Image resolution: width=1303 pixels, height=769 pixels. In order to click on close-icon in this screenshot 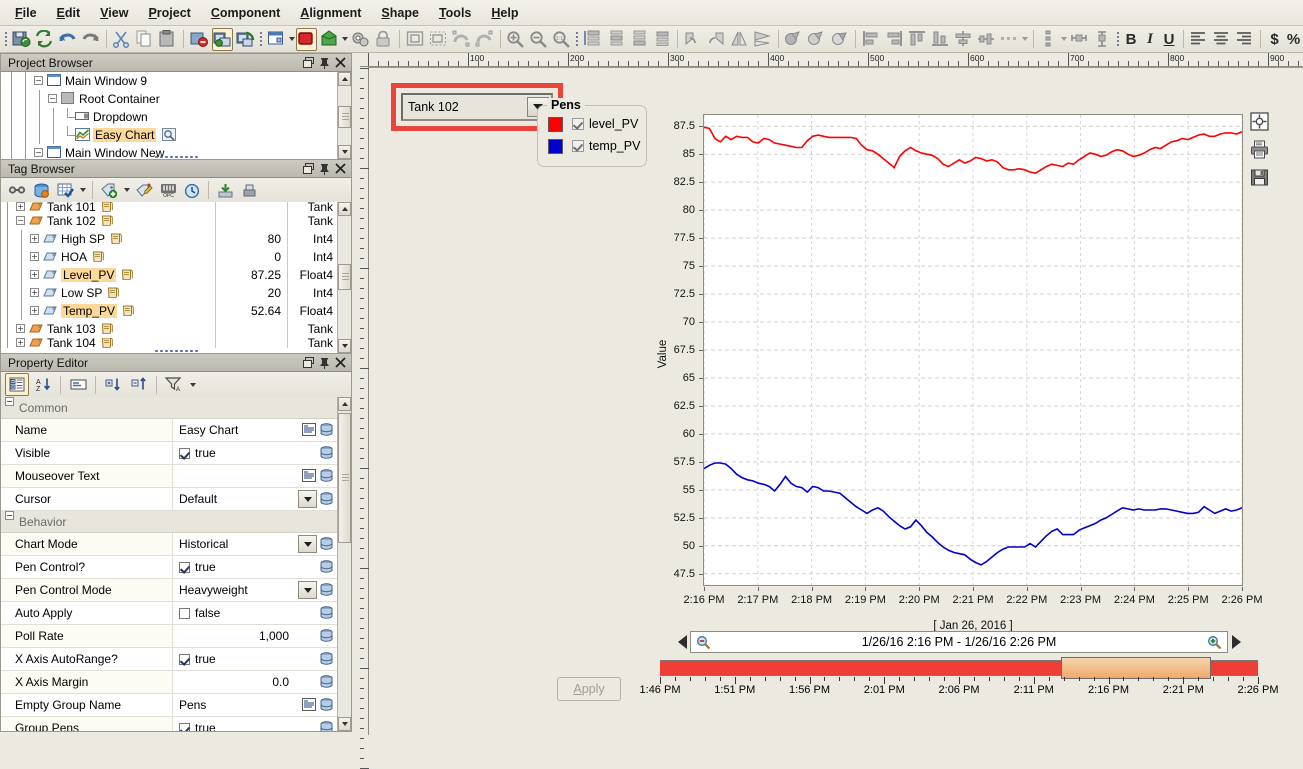, I will do `click(340, 168)`.